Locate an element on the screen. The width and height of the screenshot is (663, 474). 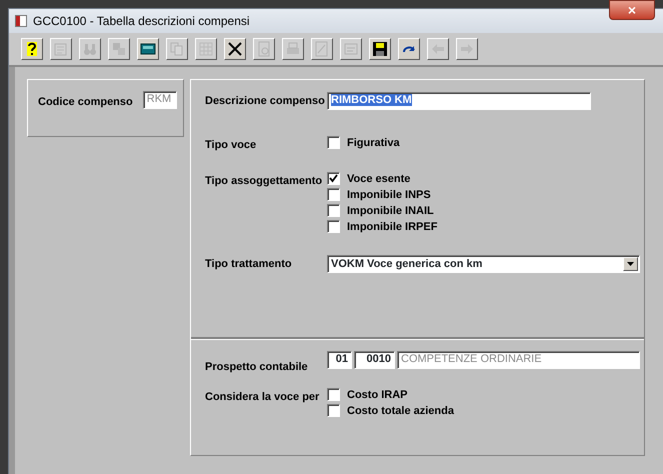
help-icon is located at coordinates (32, 49).